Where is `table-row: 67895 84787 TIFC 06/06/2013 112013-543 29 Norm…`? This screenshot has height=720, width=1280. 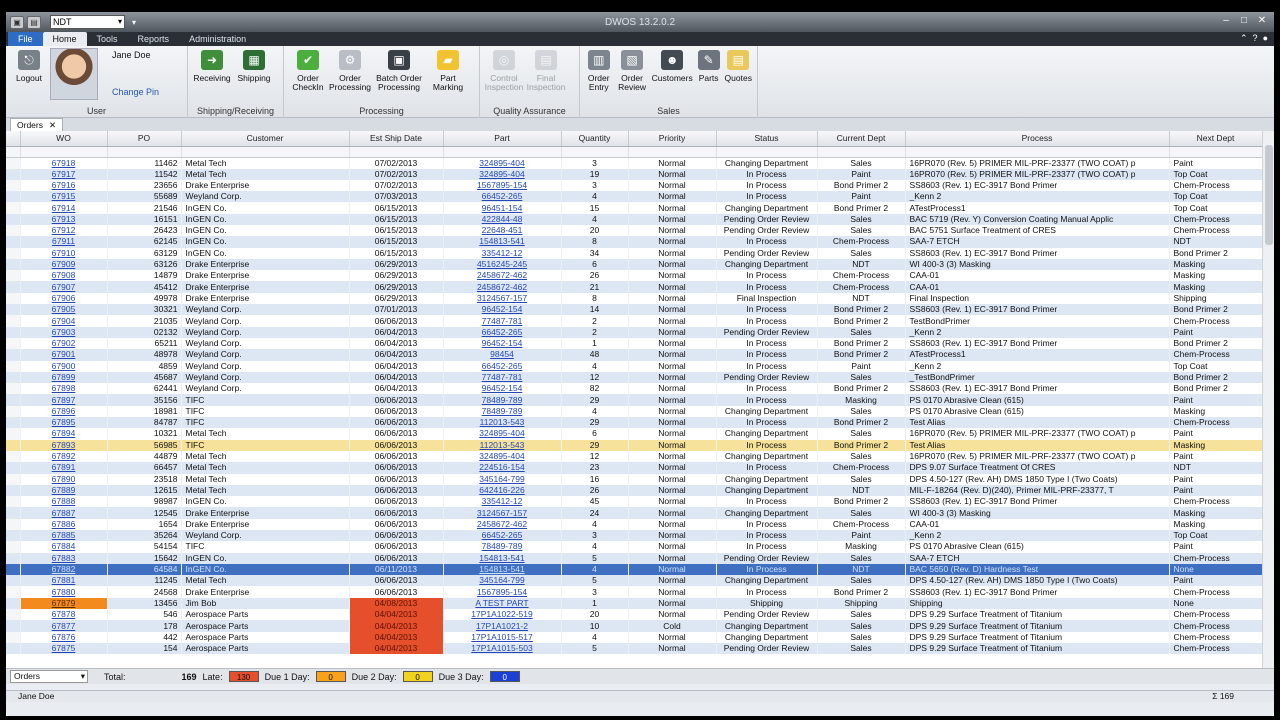
table-row: 67895 84787 TIFC 06/06/2013 112013-543 29 Norm… is located at coordinates (634, 423).